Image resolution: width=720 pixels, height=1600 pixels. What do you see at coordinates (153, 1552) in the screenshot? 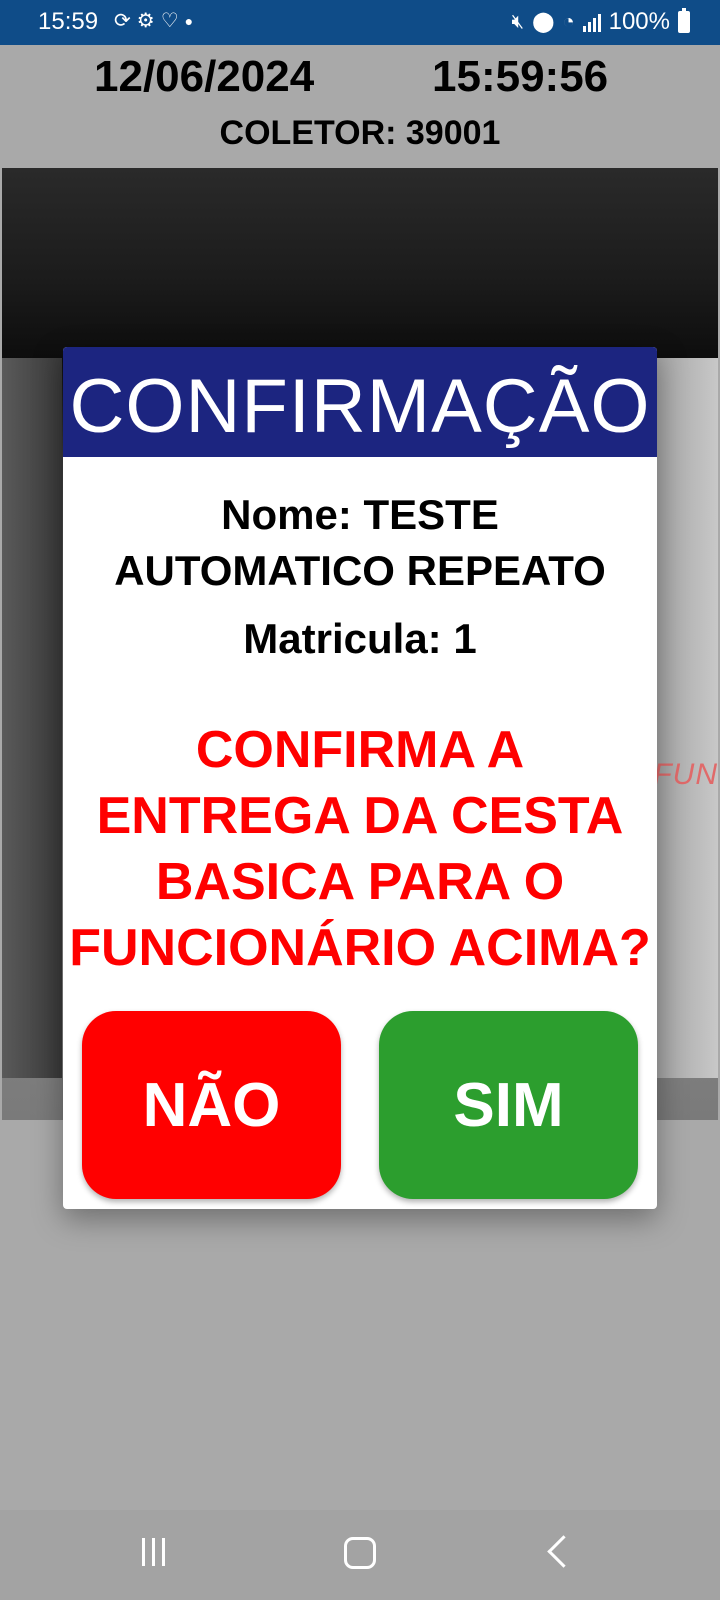
I see `recent-apps-icon` at bounding box center [153, 1552].